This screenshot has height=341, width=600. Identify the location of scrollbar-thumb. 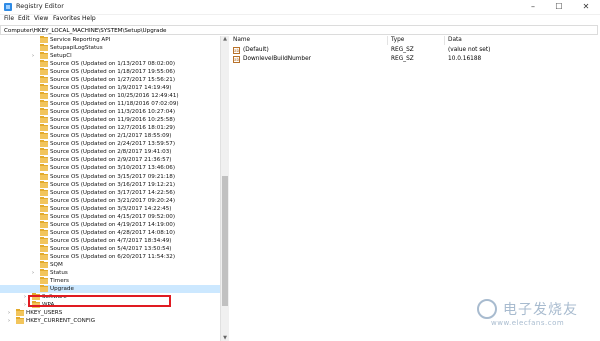
(225, 241).